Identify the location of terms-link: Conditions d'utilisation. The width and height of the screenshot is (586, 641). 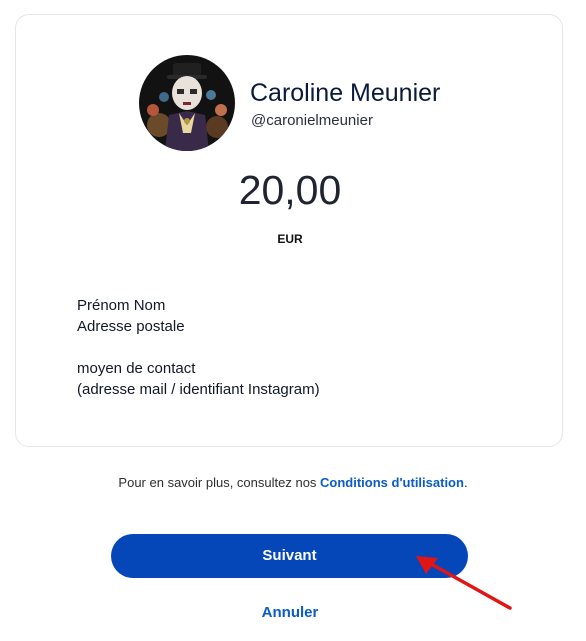
(392, 482).